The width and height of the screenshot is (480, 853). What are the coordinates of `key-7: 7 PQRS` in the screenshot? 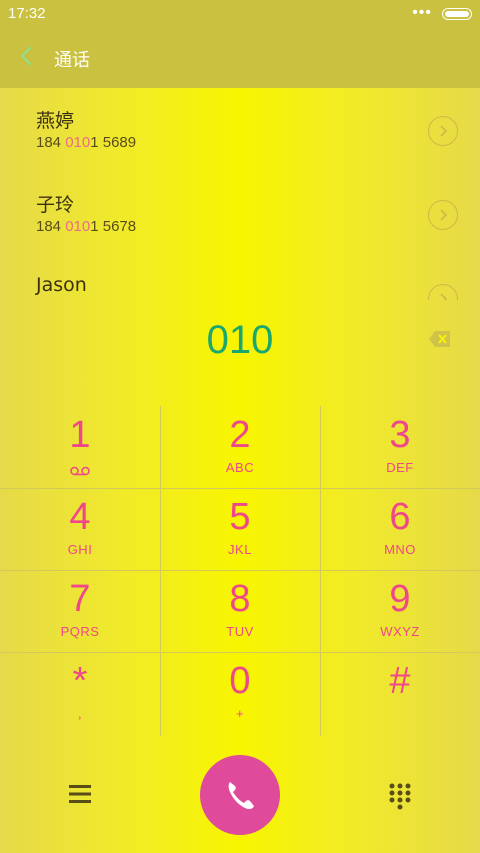 It's located at (80, 611).